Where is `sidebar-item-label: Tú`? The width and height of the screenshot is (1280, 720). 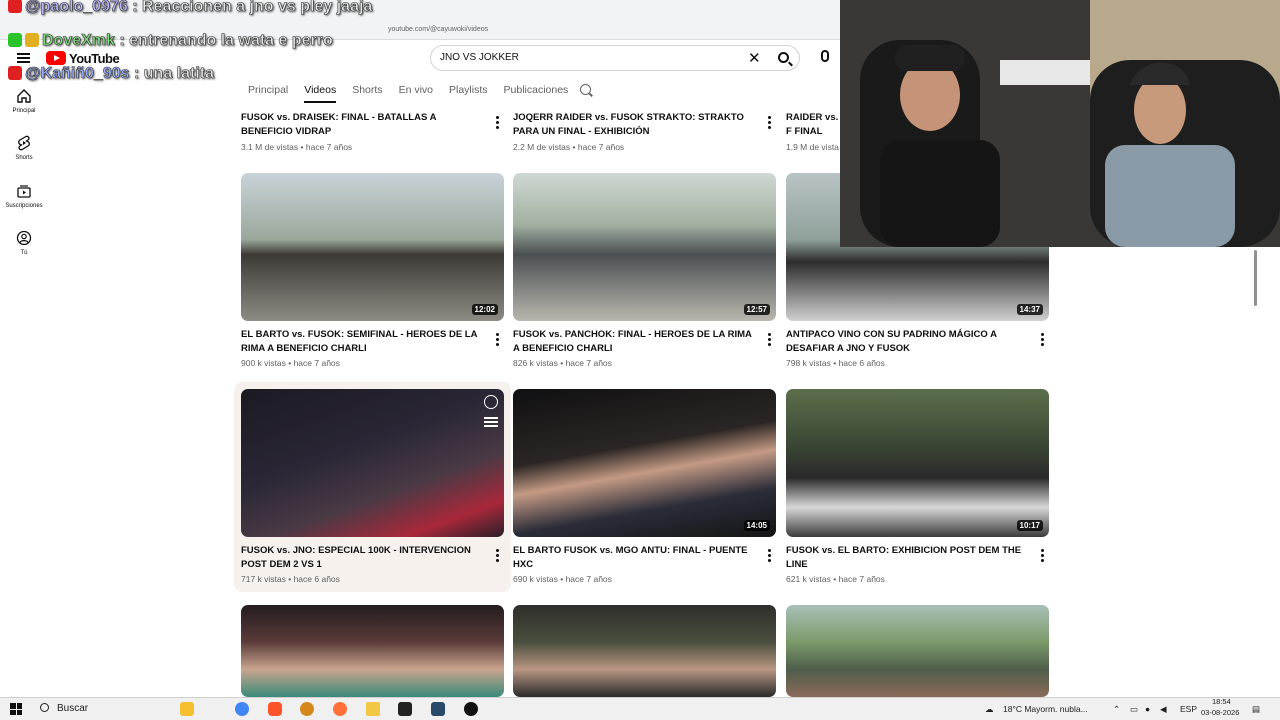 sidebar-item-label: Tú is located at coordinates (24, 253).